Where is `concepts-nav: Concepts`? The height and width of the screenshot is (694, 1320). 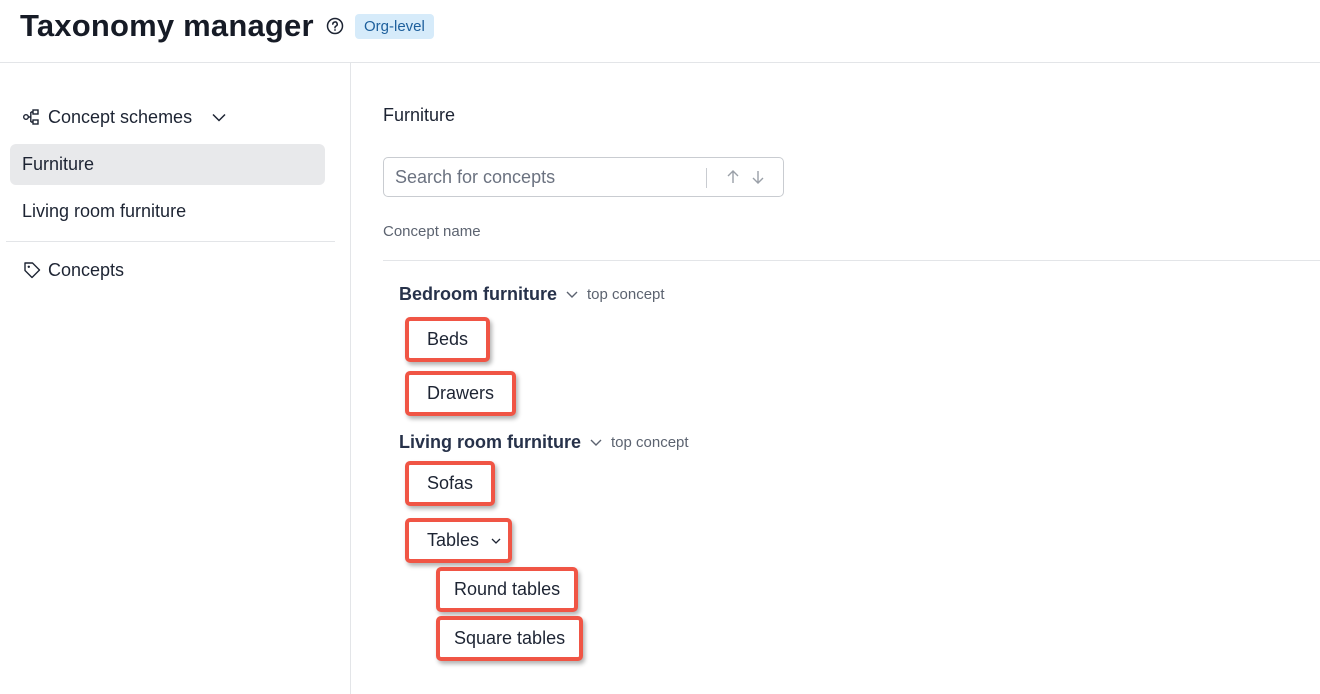
concepts-nav: Concepts is located at coordinates (73, 270).